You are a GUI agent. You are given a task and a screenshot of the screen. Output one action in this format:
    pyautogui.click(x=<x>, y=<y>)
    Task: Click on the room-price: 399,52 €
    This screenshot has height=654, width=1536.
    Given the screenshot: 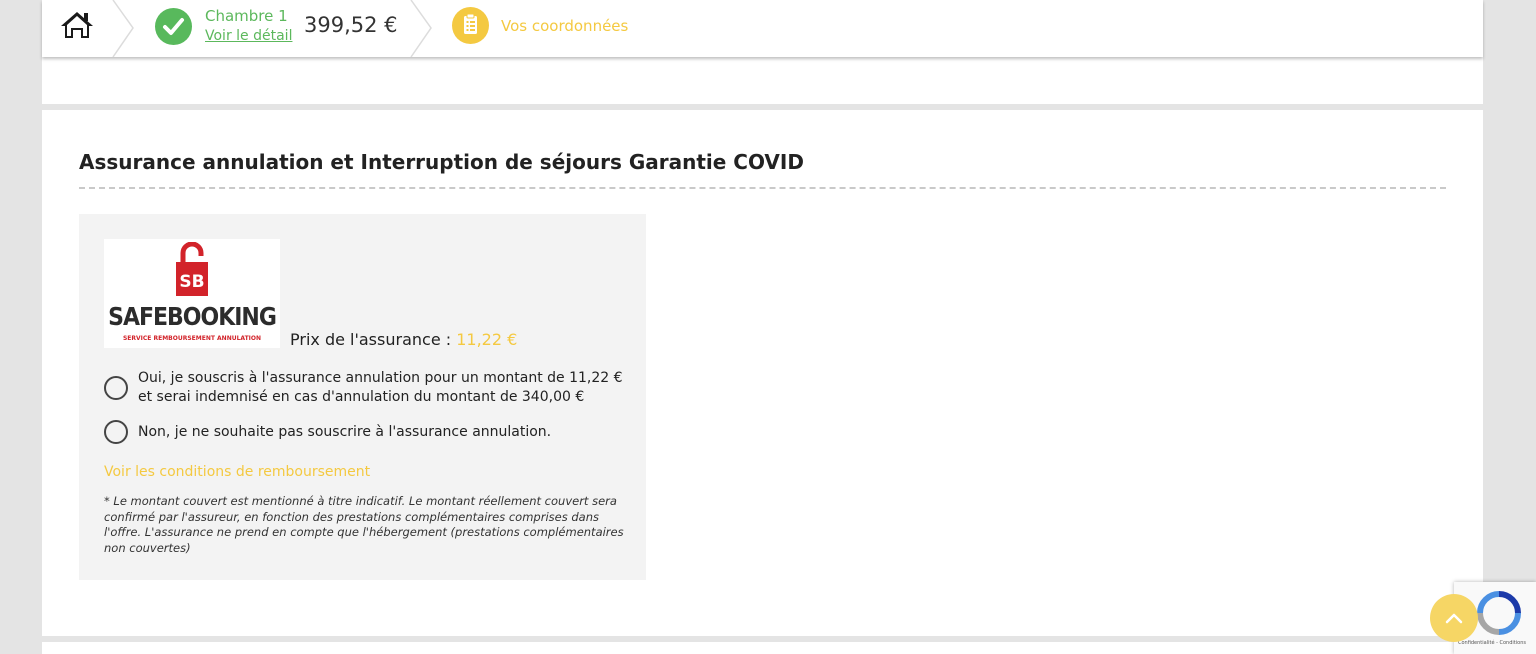 What is the action you would take?
    pyautogui.click(x=351, y=25)
    